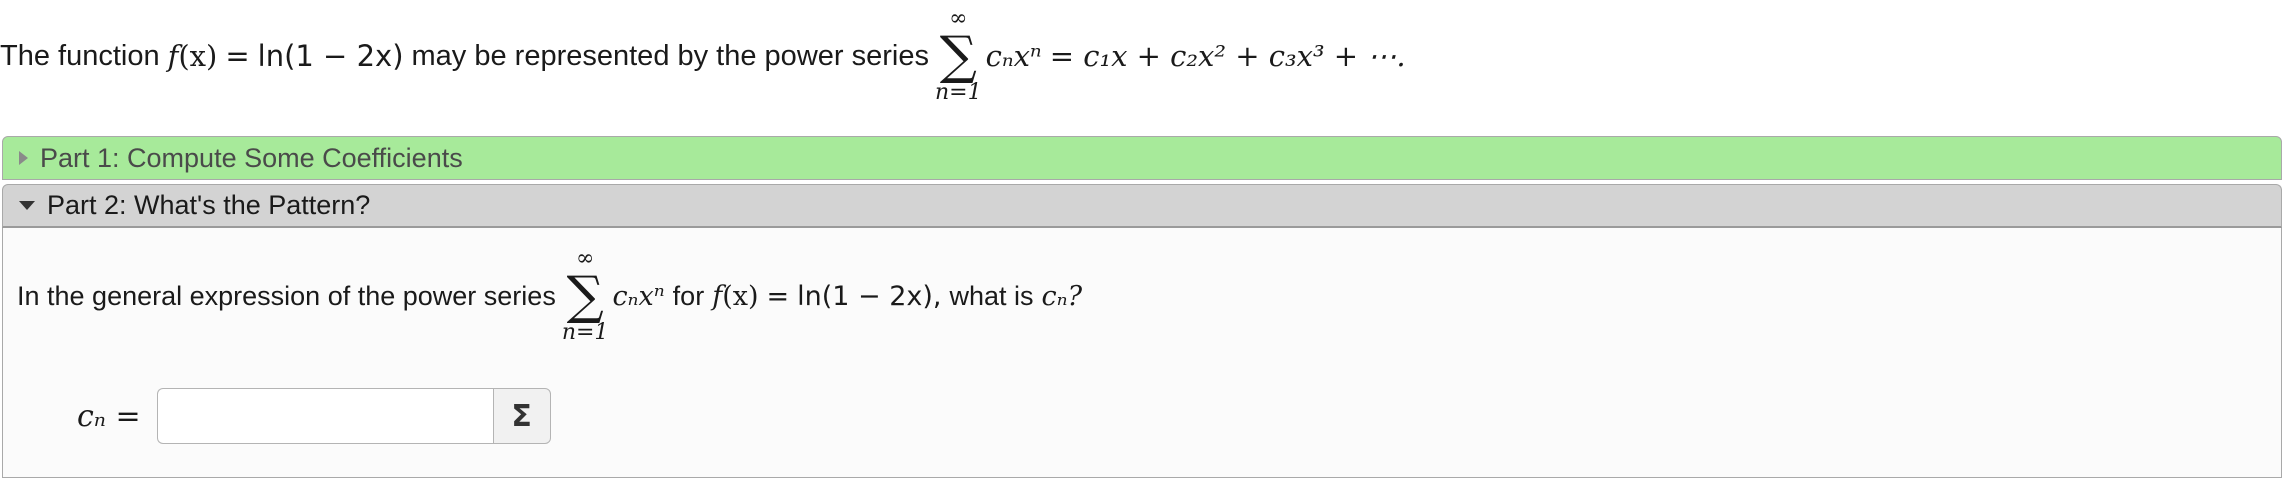 The height and width of the screenshot is (480, 2288). I want to click on intro-text-before: The function, so click(80, 55).